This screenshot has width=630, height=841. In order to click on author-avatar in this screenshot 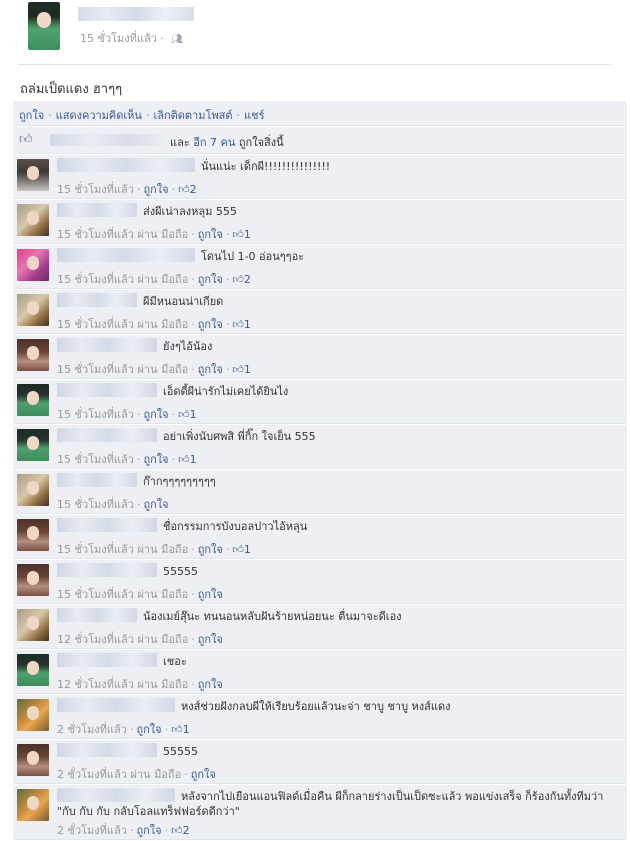, I will do `click(44, 26)`.